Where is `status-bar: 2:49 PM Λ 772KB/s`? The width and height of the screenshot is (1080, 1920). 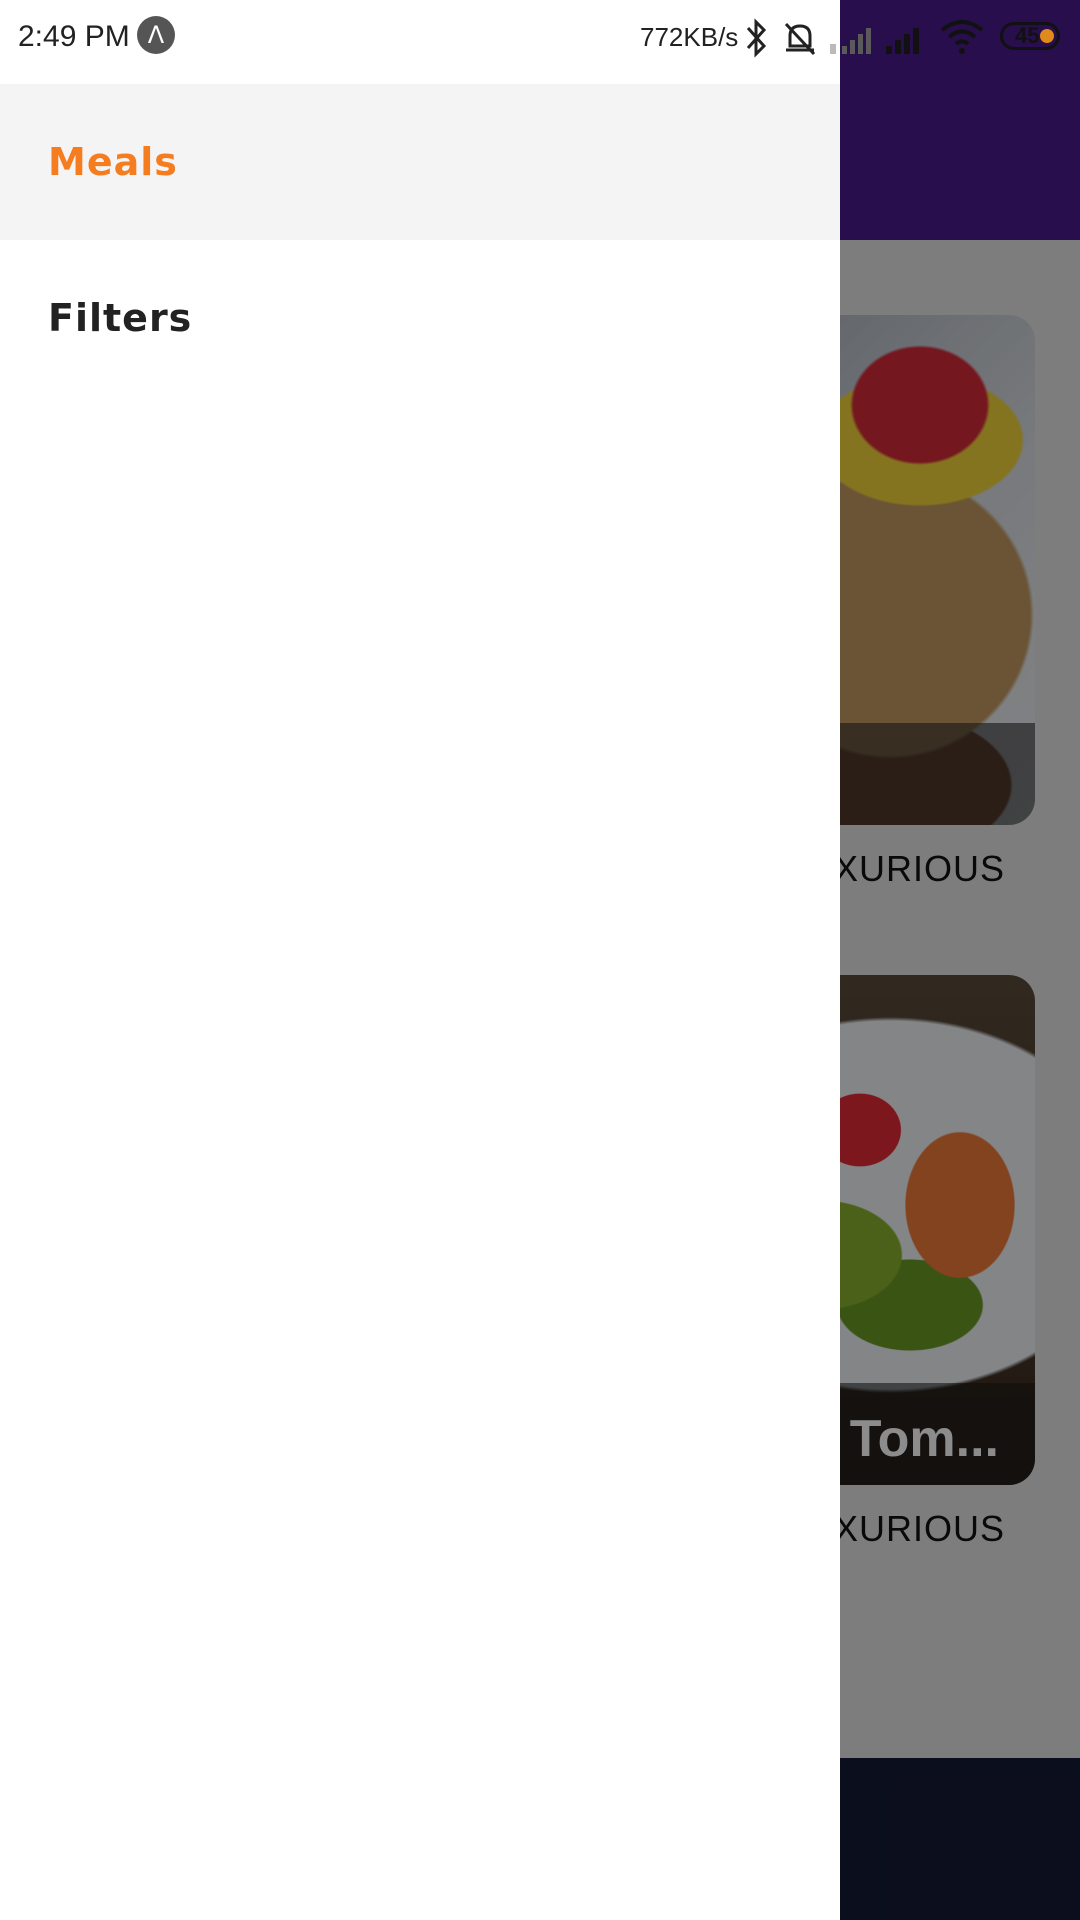
status-bar: 2:49 PM Λ 772KB/s is located at coordinates (420, 42).